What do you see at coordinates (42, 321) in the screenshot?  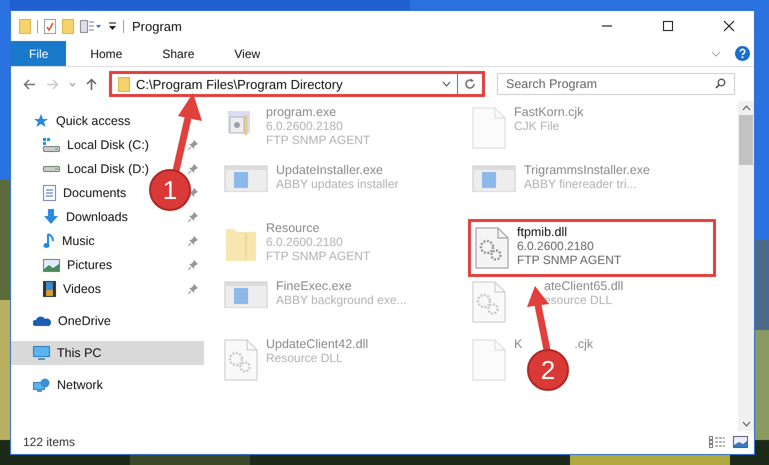 I see `cloud-icon` at bounding box center [42, 321].